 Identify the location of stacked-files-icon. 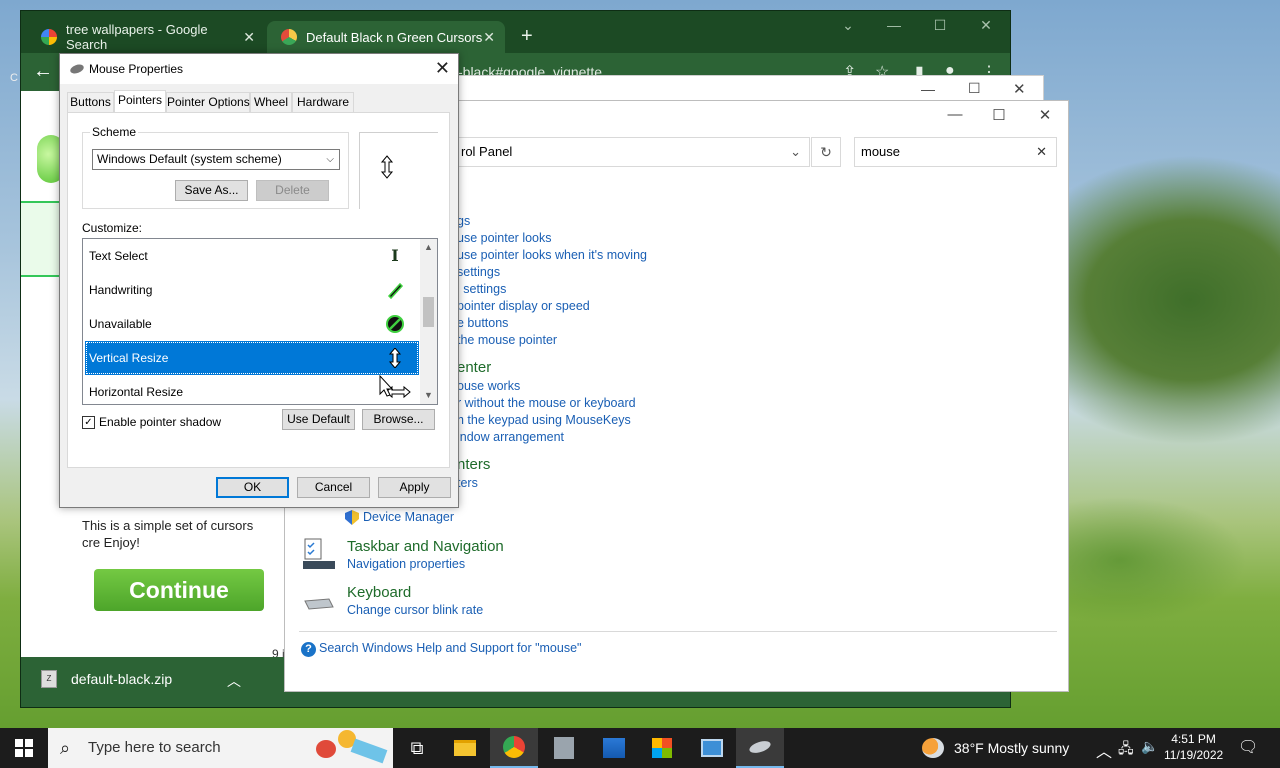
(564, 748).